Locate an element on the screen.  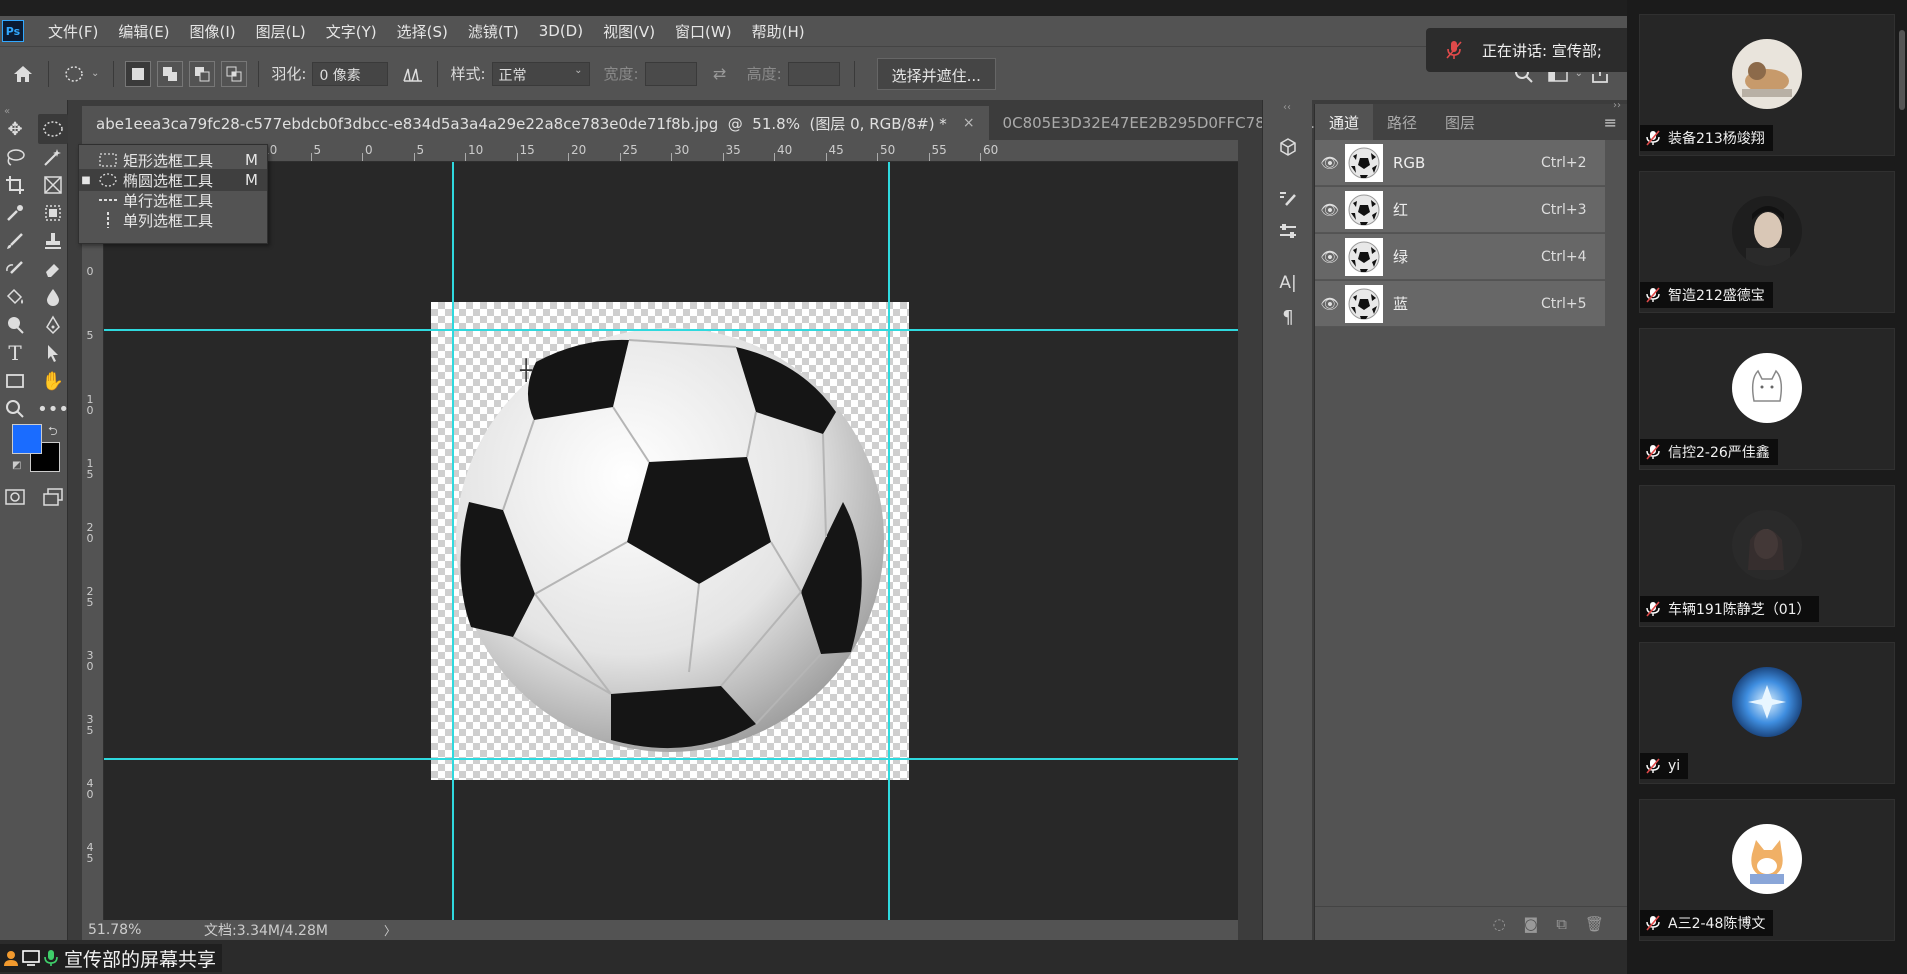
subtract-from-selection-mode-icon is located at coordinates (202, 73).